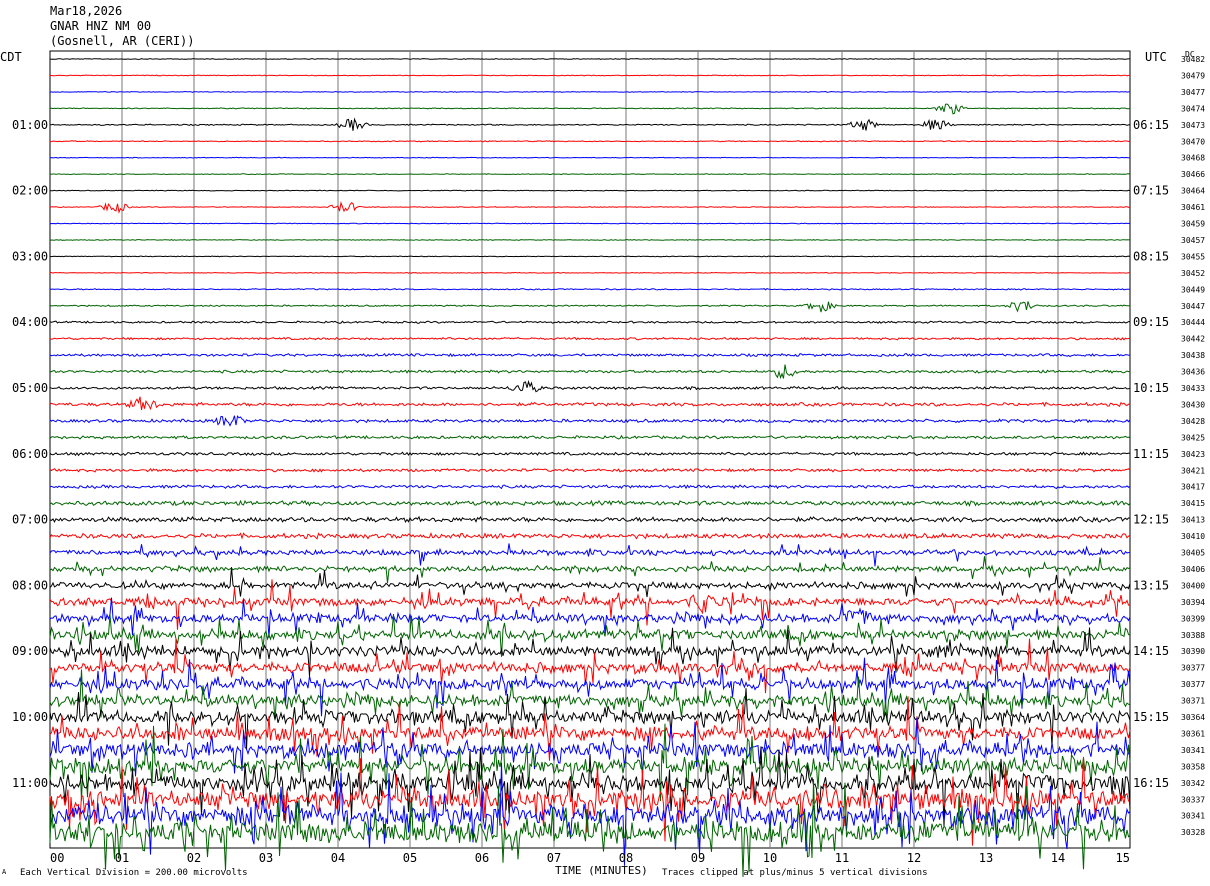  Describe the element at coordinates (1193, 766) in the screenshot. I see `dc-offset-label: 30358` at that location.